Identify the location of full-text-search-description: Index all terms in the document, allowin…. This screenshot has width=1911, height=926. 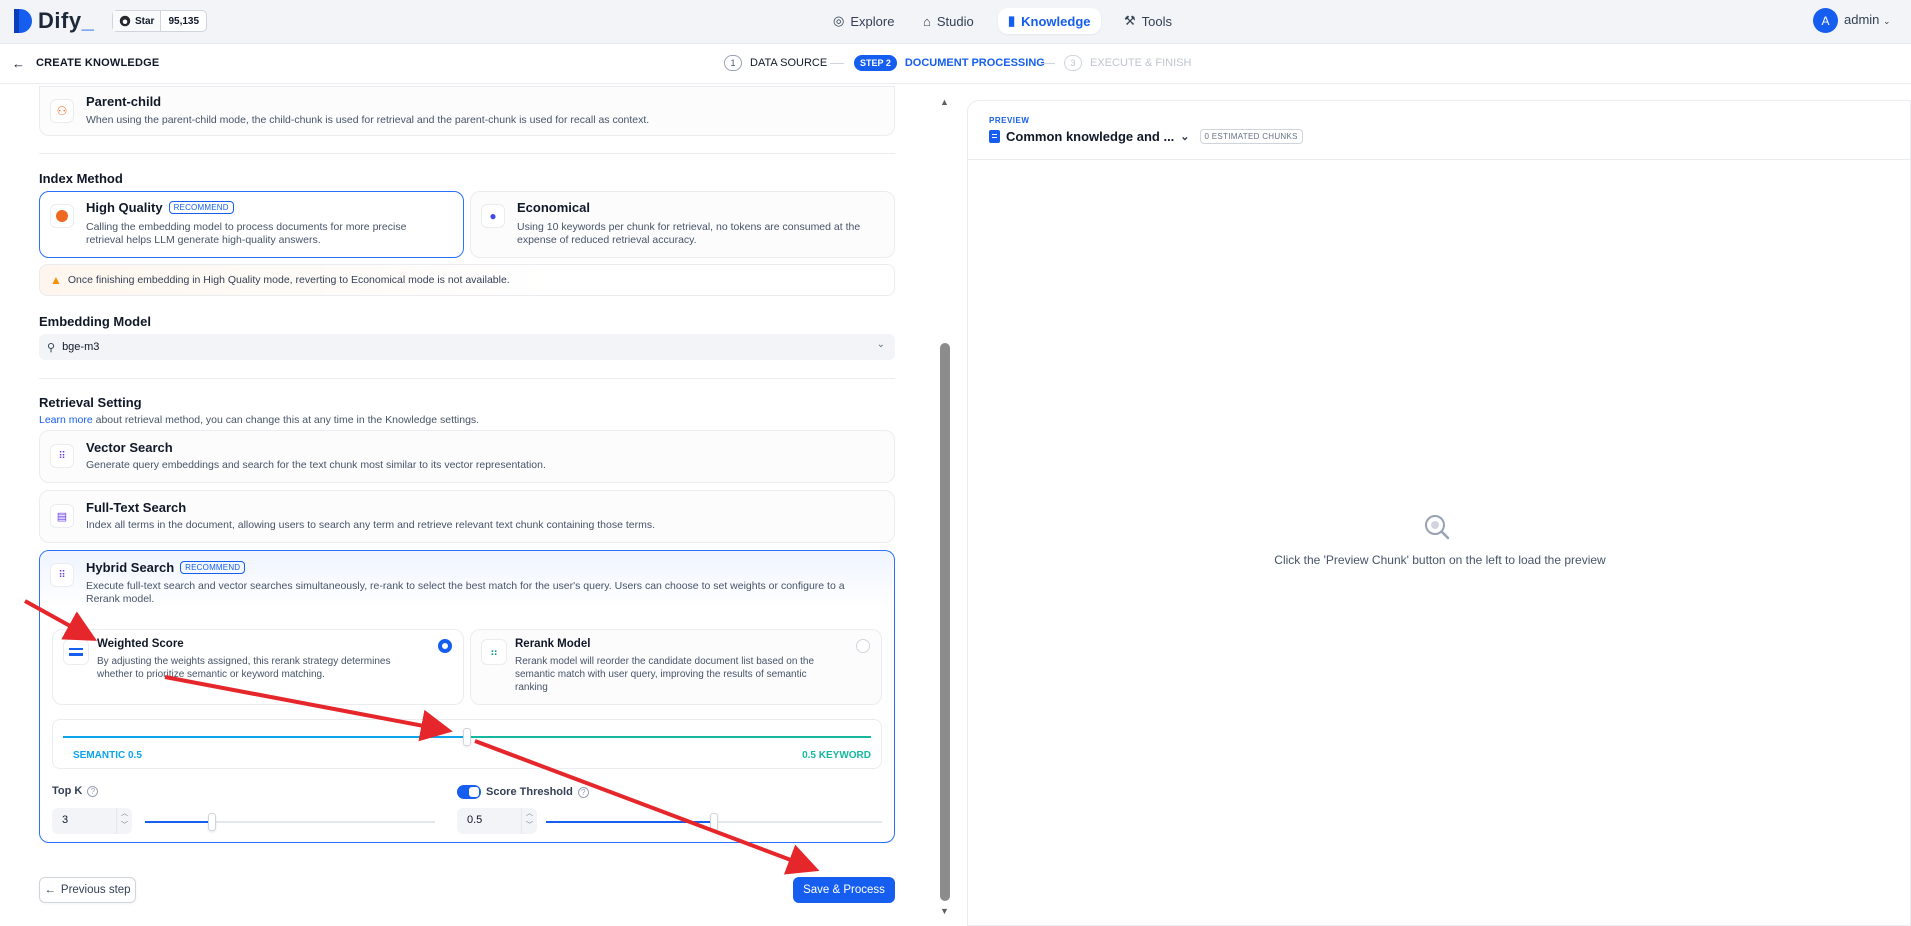
(371, 525).